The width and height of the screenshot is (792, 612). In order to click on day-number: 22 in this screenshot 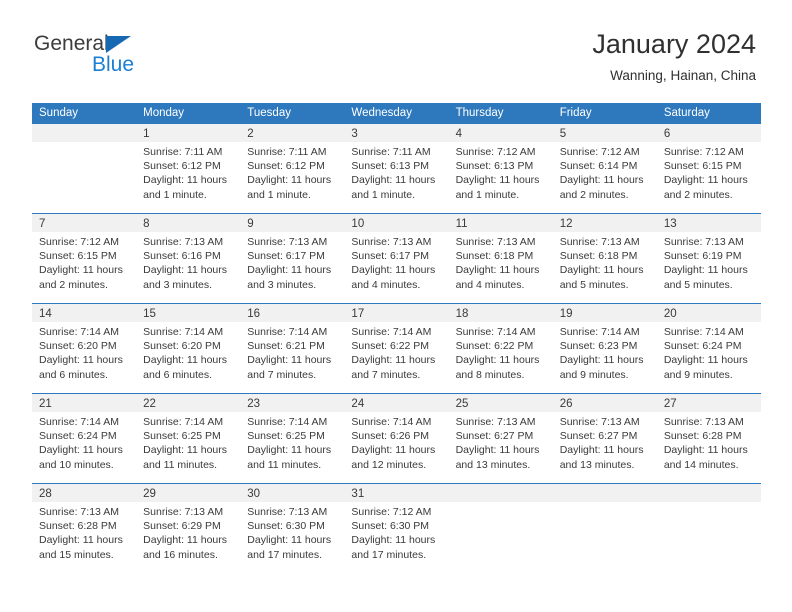, I will do `click(149, 404)`.